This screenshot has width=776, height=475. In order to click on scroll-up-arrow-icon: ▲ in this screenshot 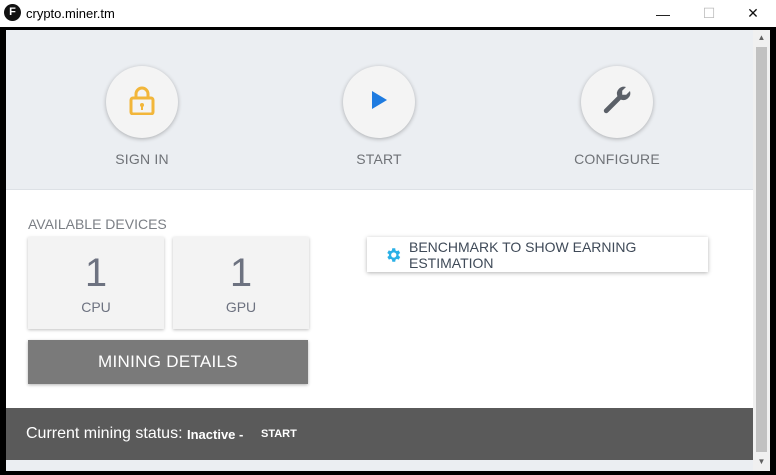, I will do `click(761, 38)`.